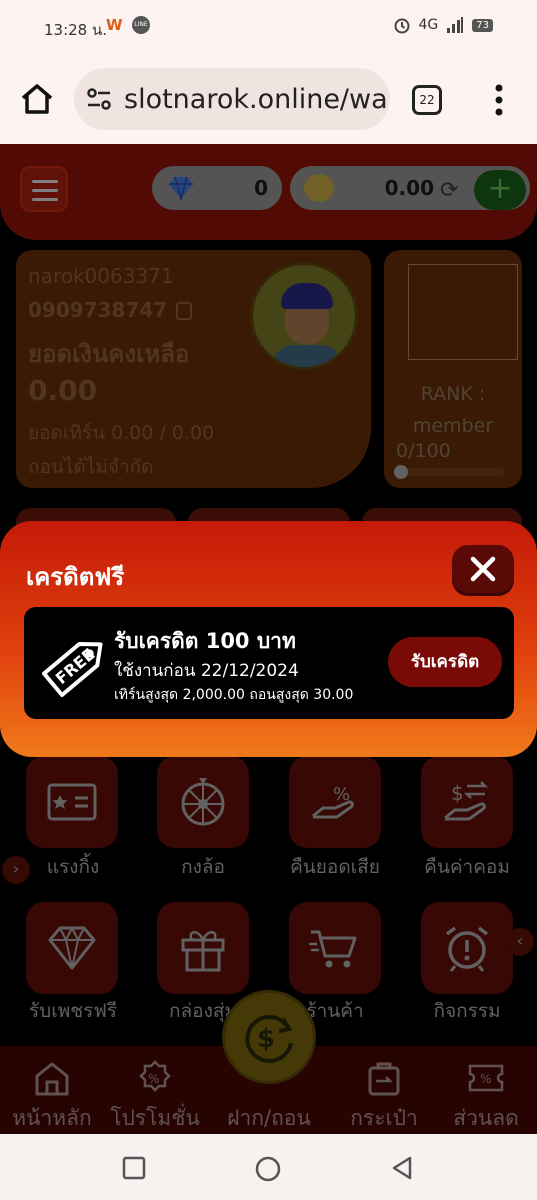  I want to click on battery-level: 73, so click(482, 25).